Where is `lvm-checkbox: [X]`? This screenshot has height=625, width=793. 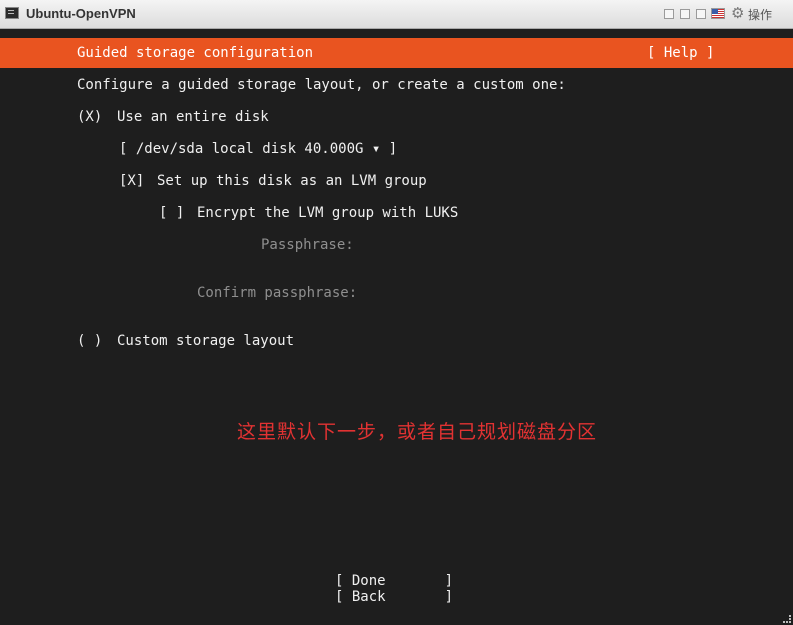 lvm-checkbox: [X] is located at coordinates (131, 181).